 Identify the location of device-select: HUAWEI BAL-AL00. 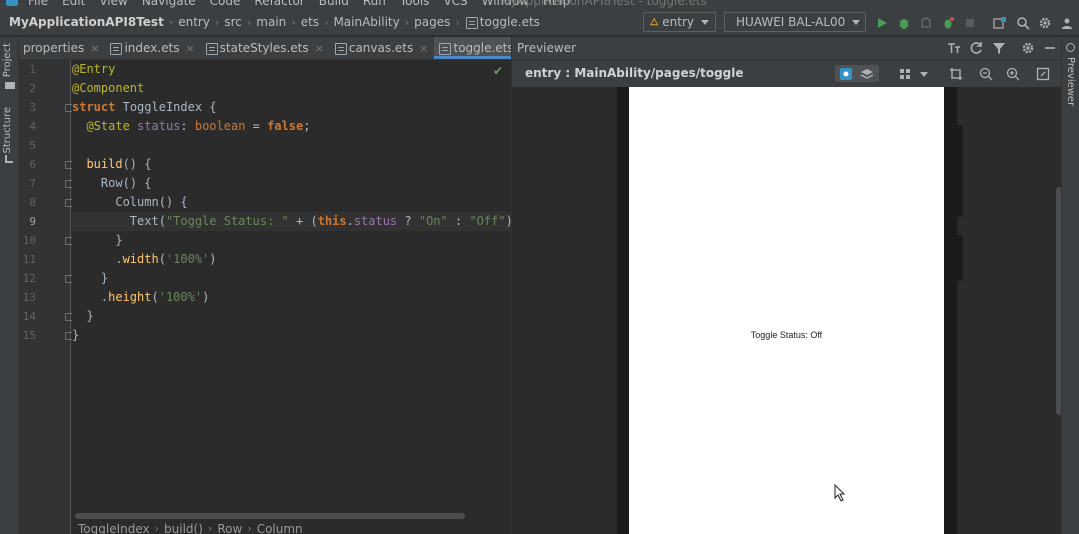
(795, 22).